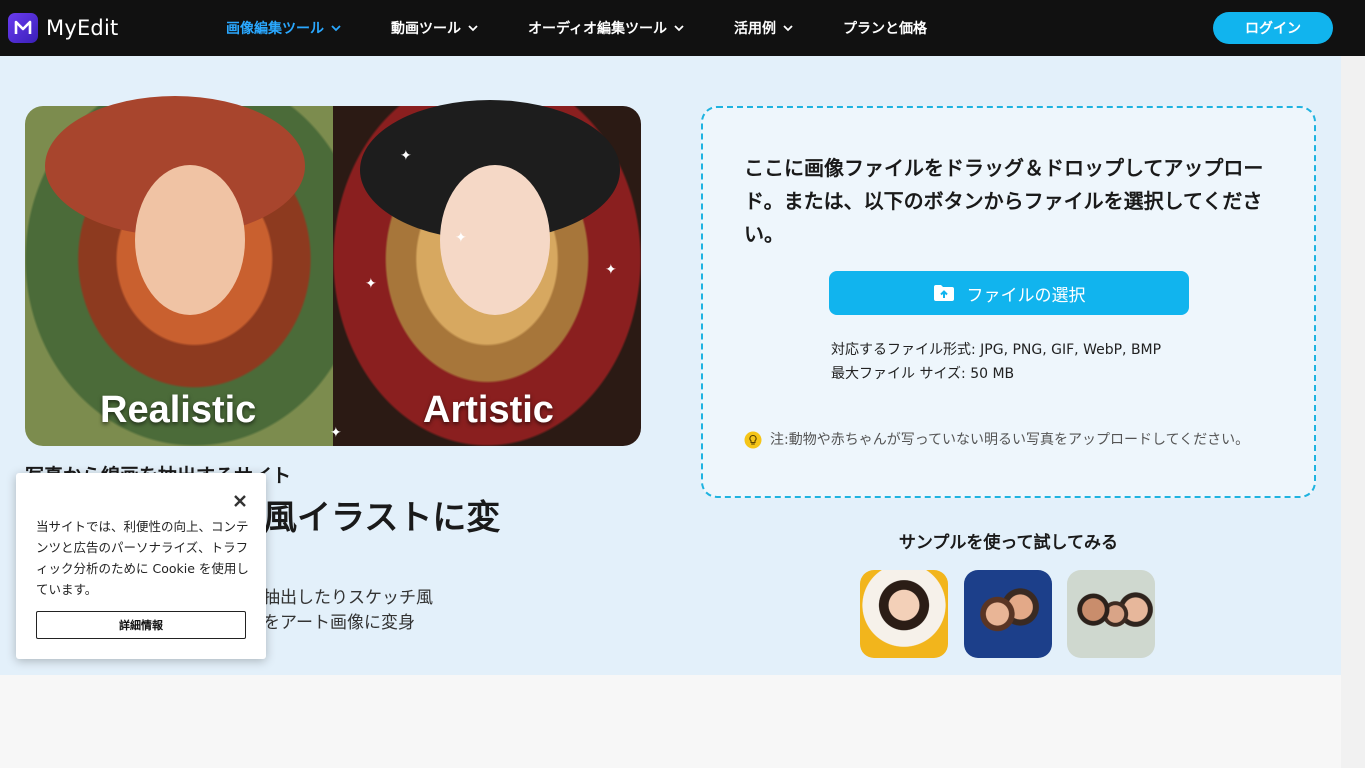  I want to click on choose-file-button: ファイルの選択, so click(1009, 293).